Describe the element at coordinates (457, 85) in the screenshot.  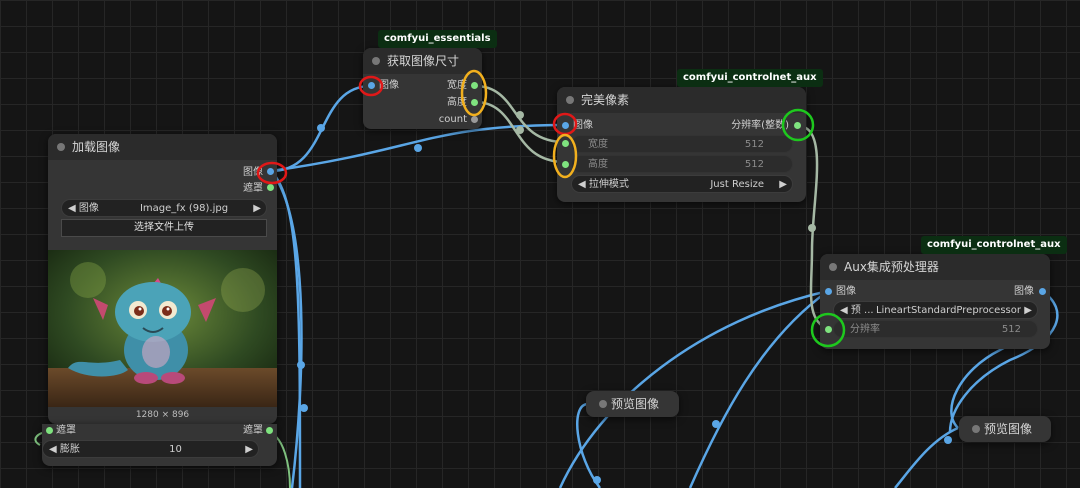
I see `output-width-label: 宽度` at that location.